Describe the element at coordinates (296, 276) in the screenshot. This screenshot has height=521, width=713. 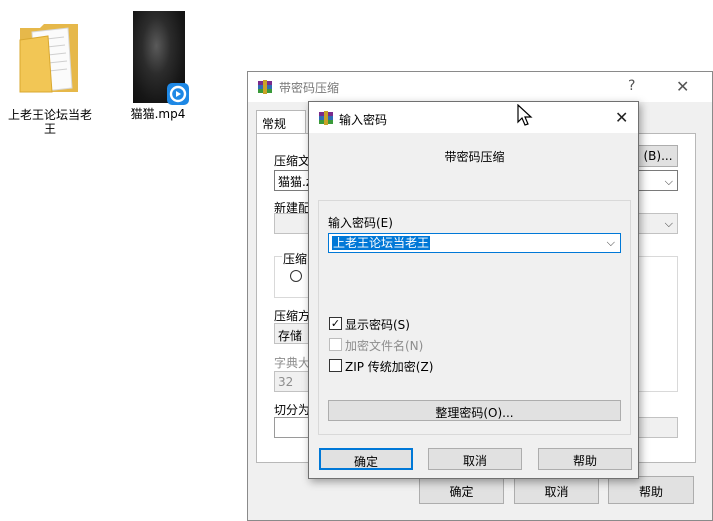
I see `format-radio` at that location.